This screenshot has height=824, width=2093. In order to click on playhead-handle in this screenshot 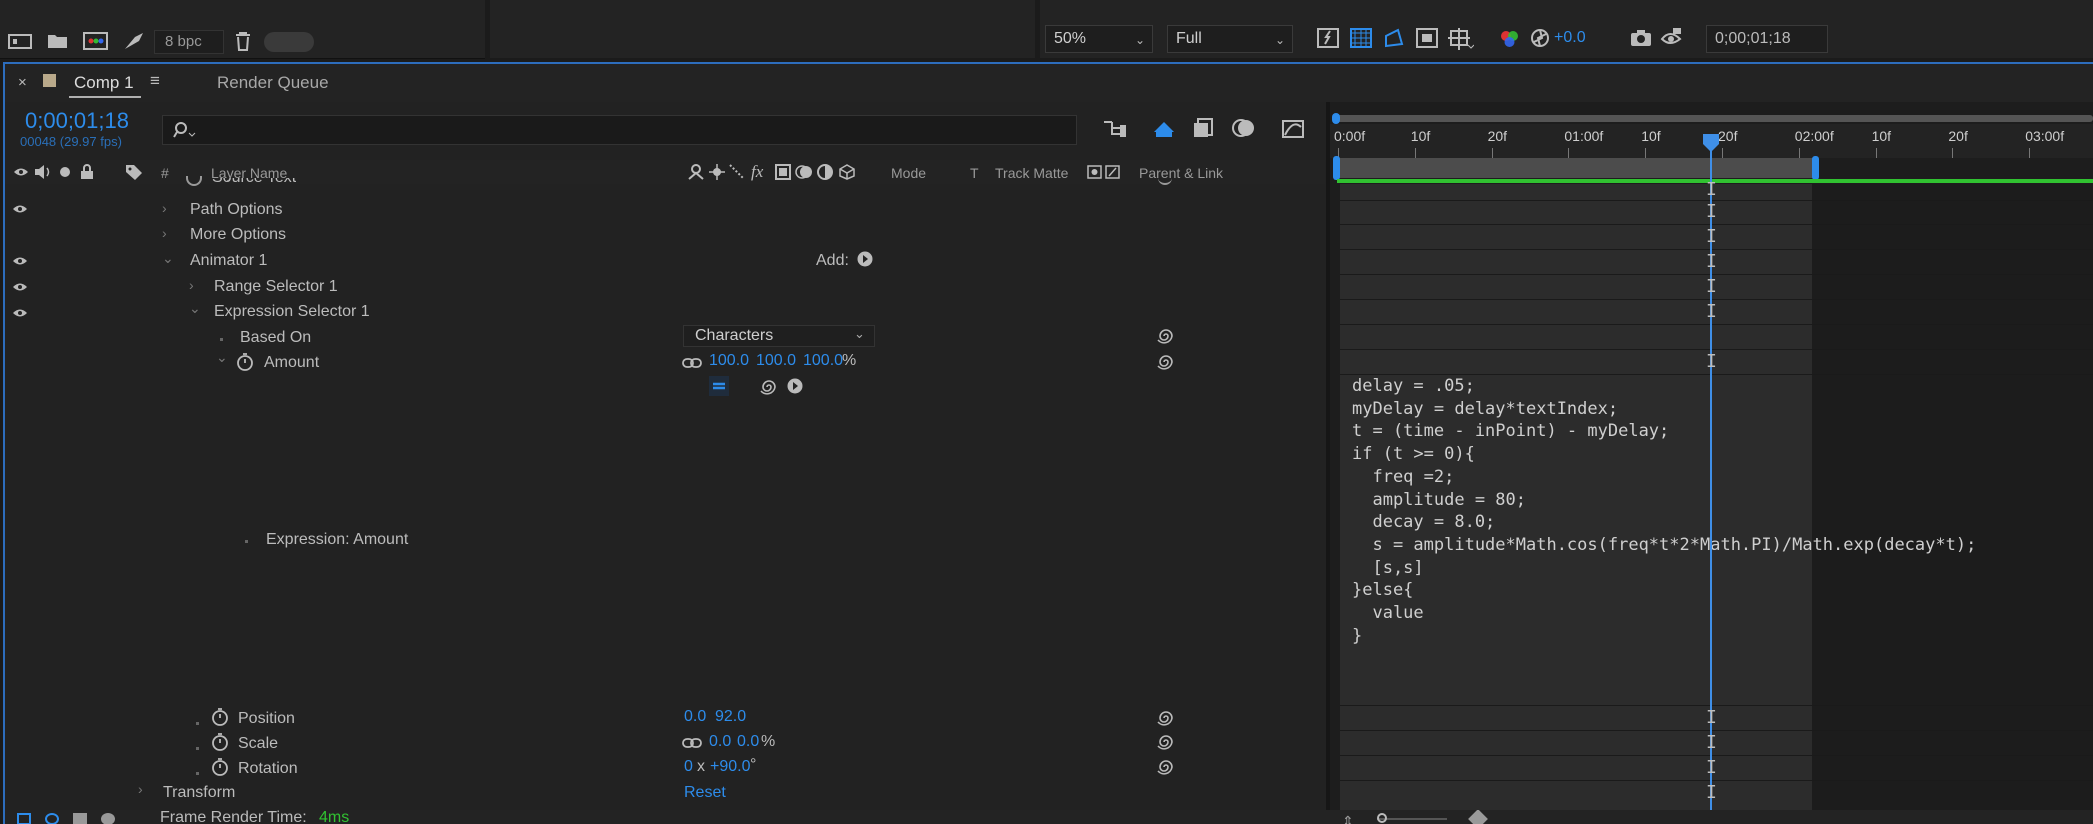, I will do `click(1711, 143)`.